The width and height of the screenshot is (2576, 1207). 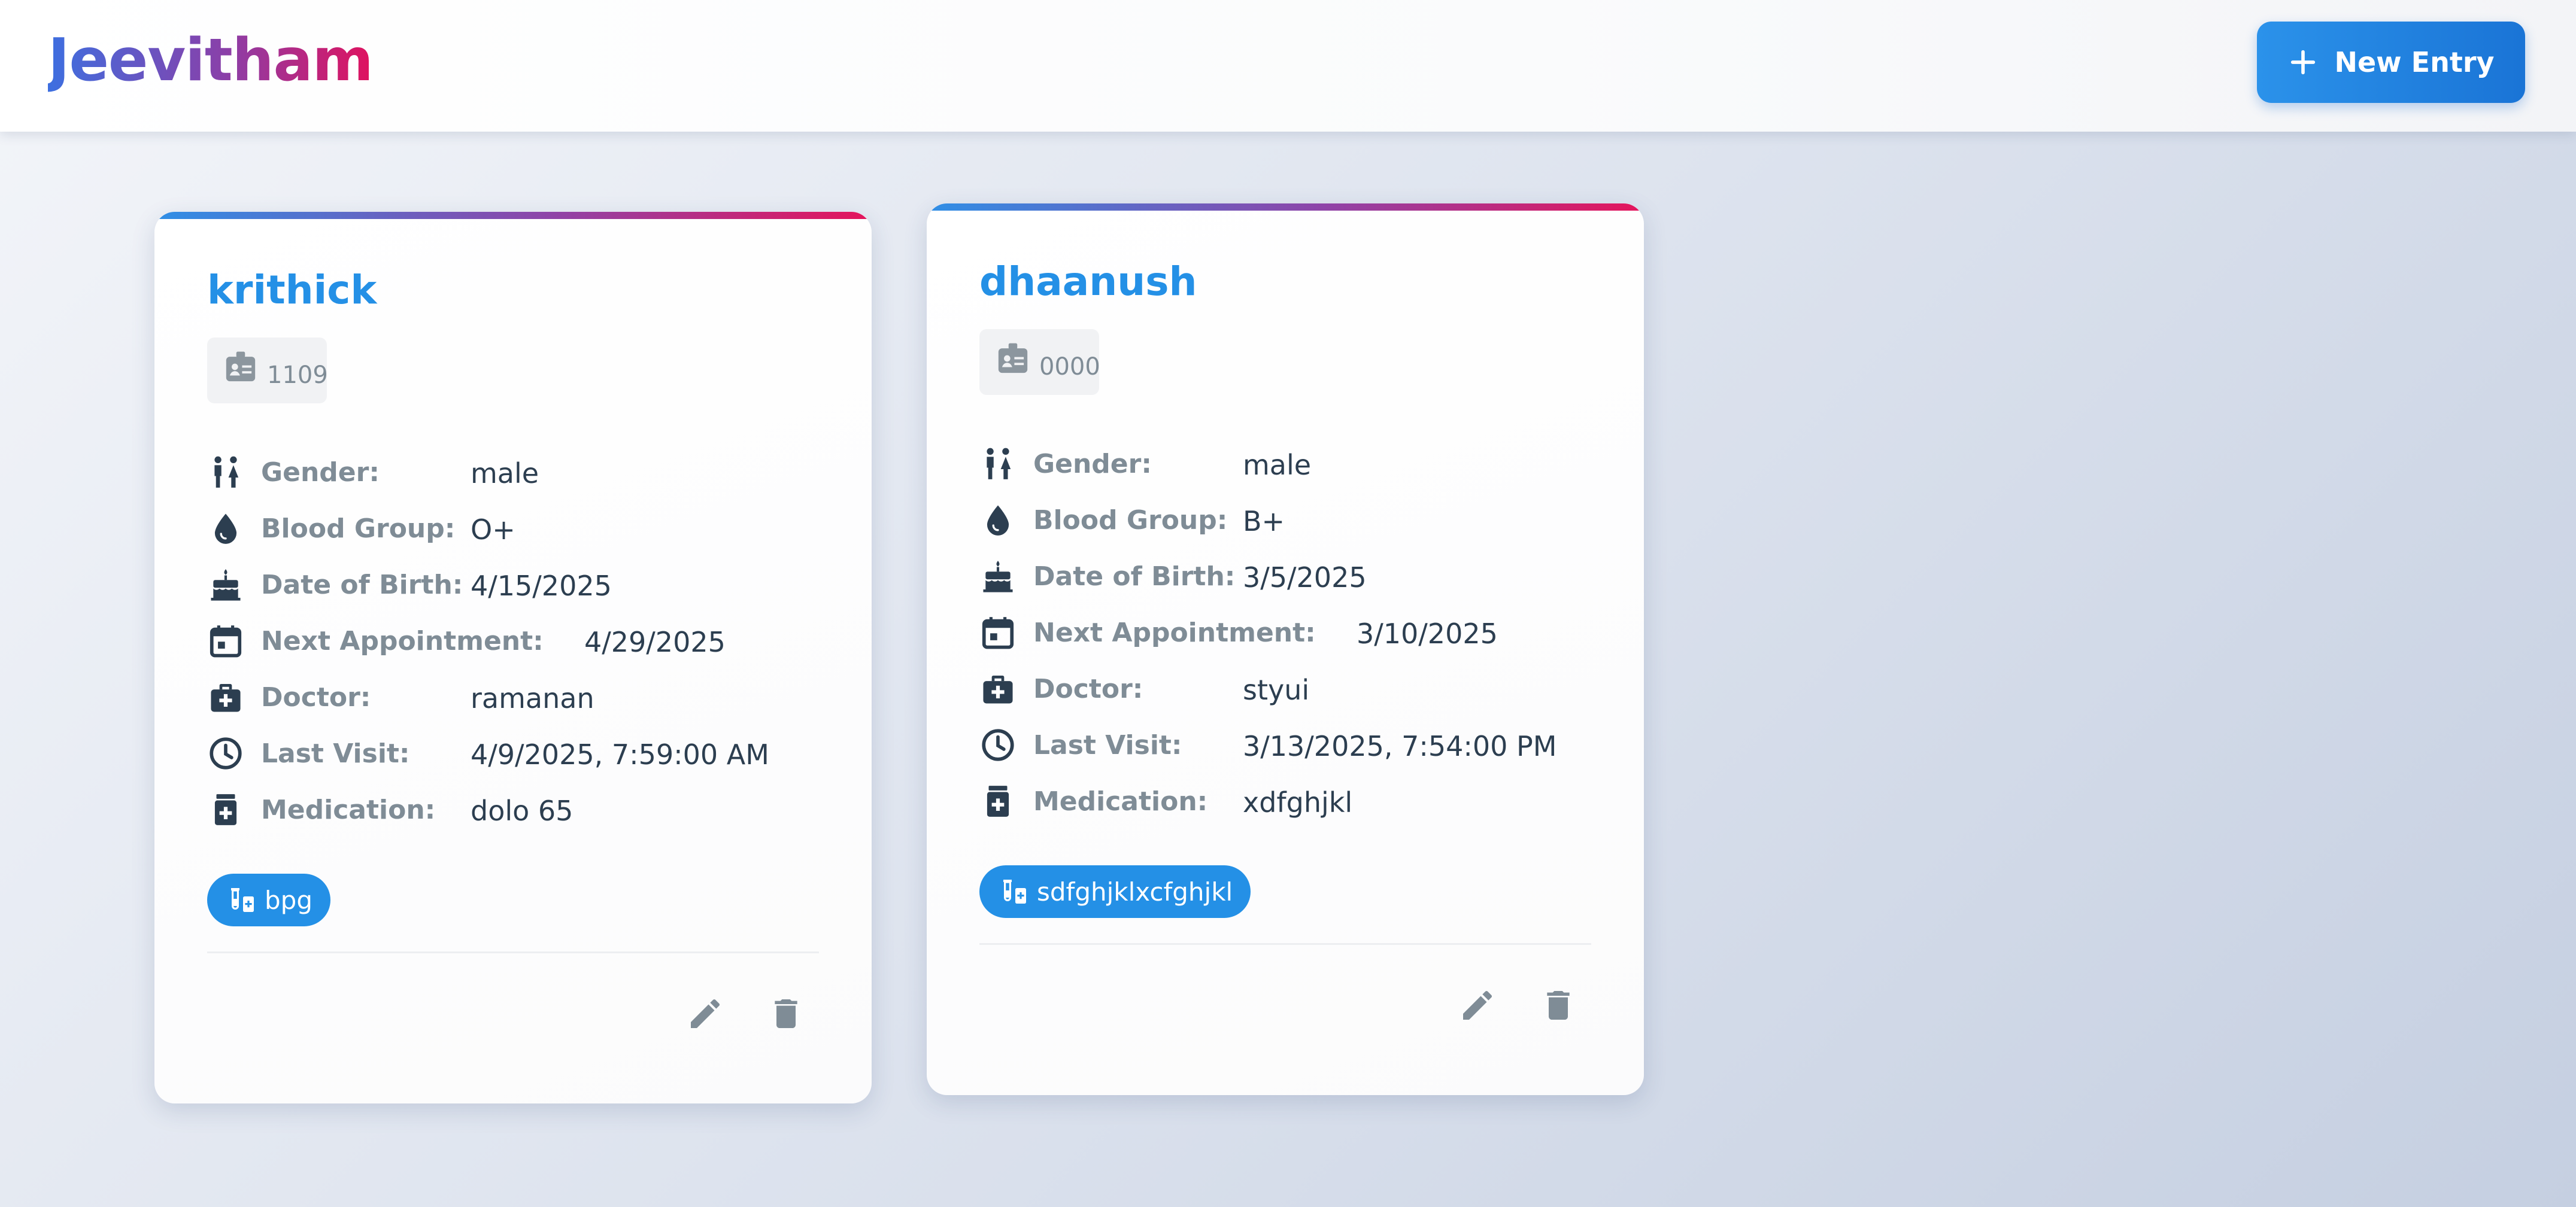 What do you see at coordinates (2414, 62) in the screenshot?
I see `new-entry-label: New Entry` at bounding box center [2414, 62].